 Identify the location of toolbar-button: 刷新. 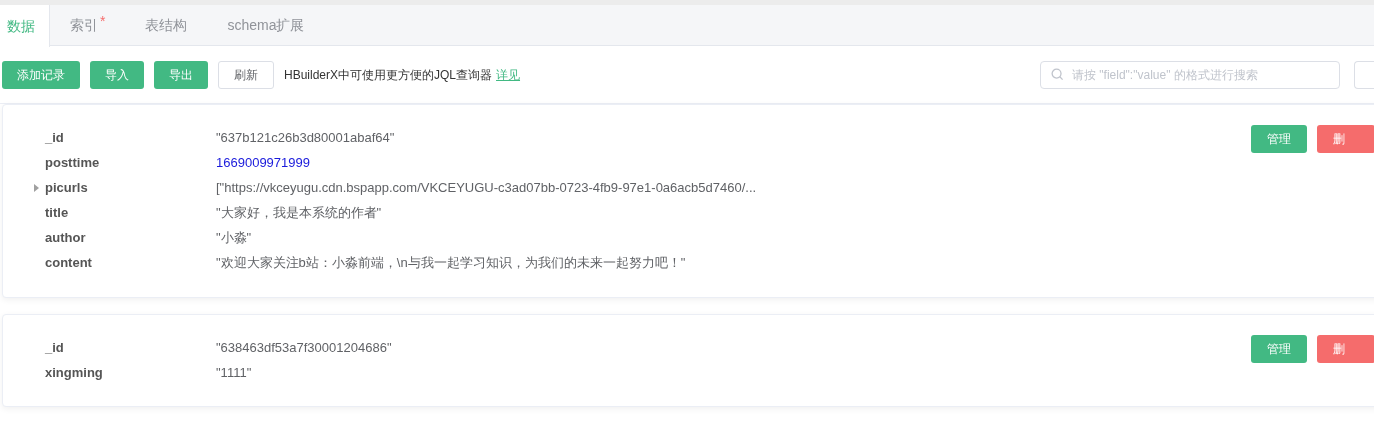
(246, 74).